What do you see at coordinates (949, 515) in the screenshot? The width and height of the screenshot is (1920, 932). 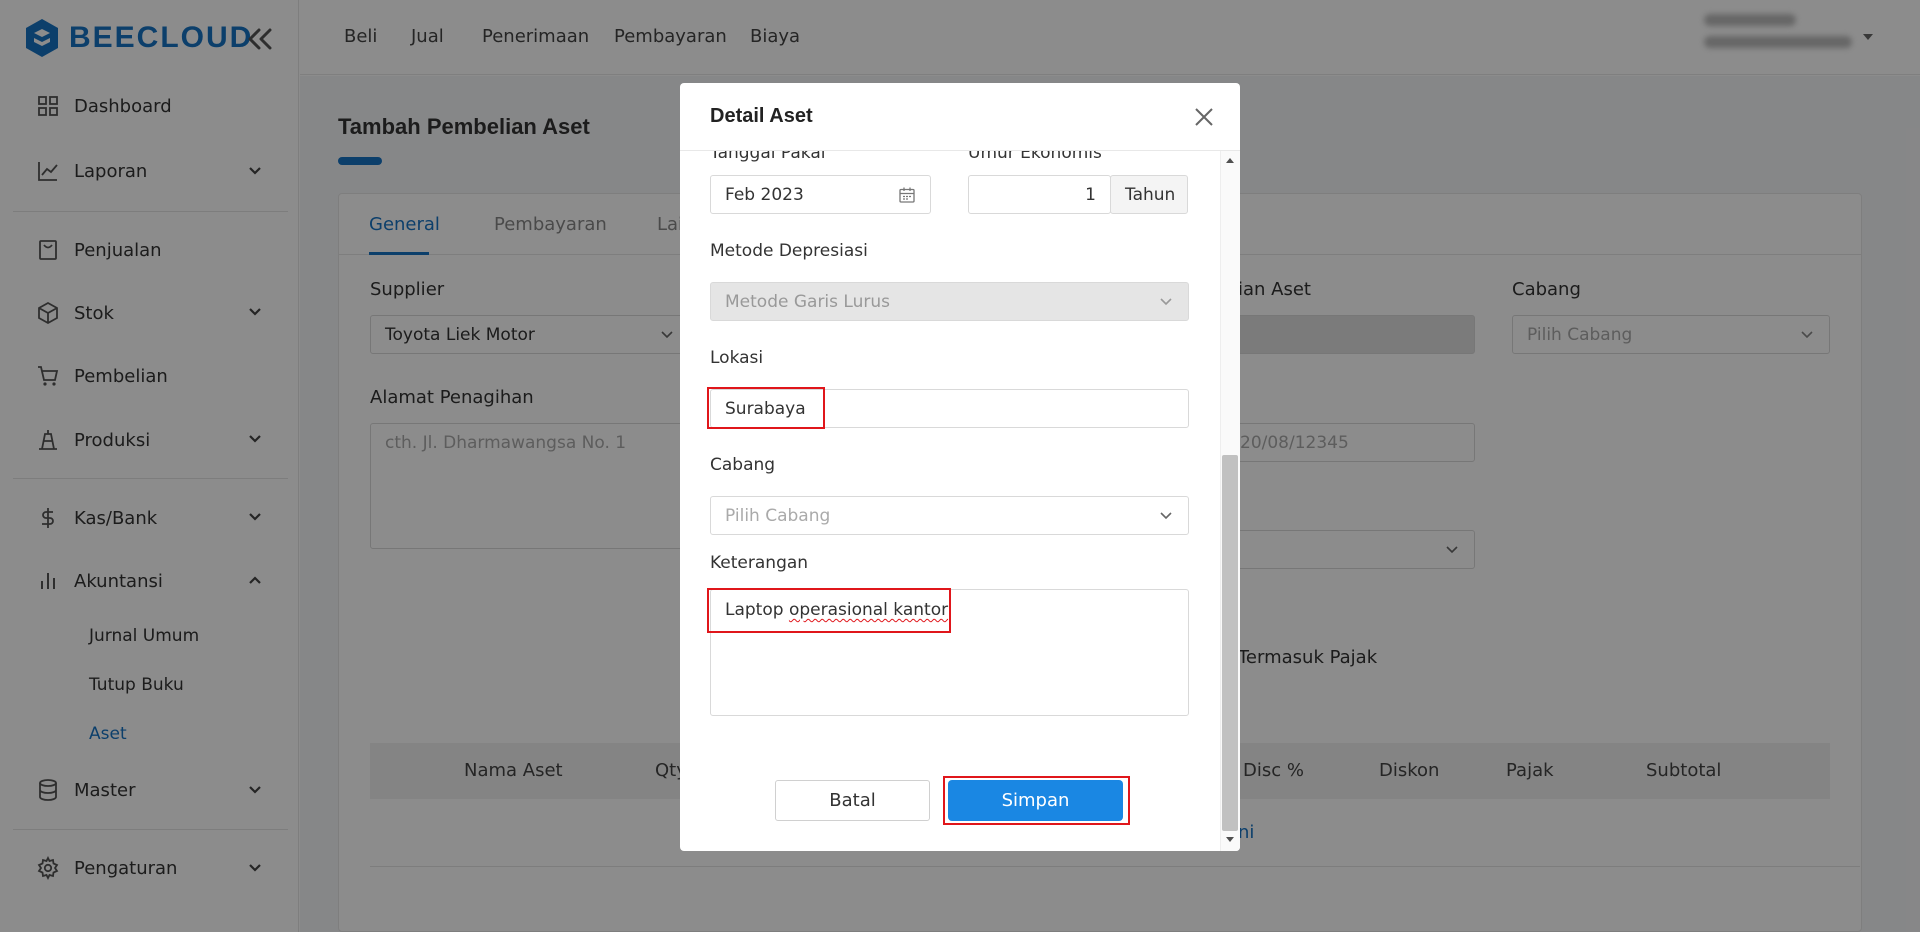 I see `cabang-select: Pilih Cabang` at bounding box center [949, 515].